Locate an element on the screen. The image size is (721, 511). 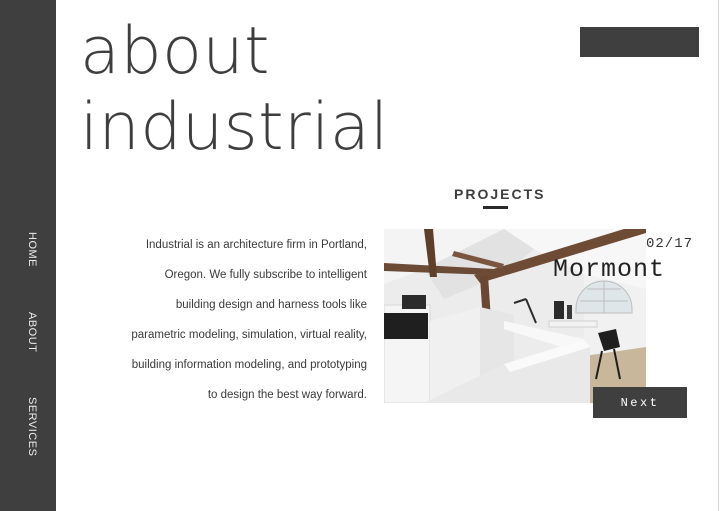
sidebar: HOME ABOUT SERVICES is located at coordinates (28, 255).